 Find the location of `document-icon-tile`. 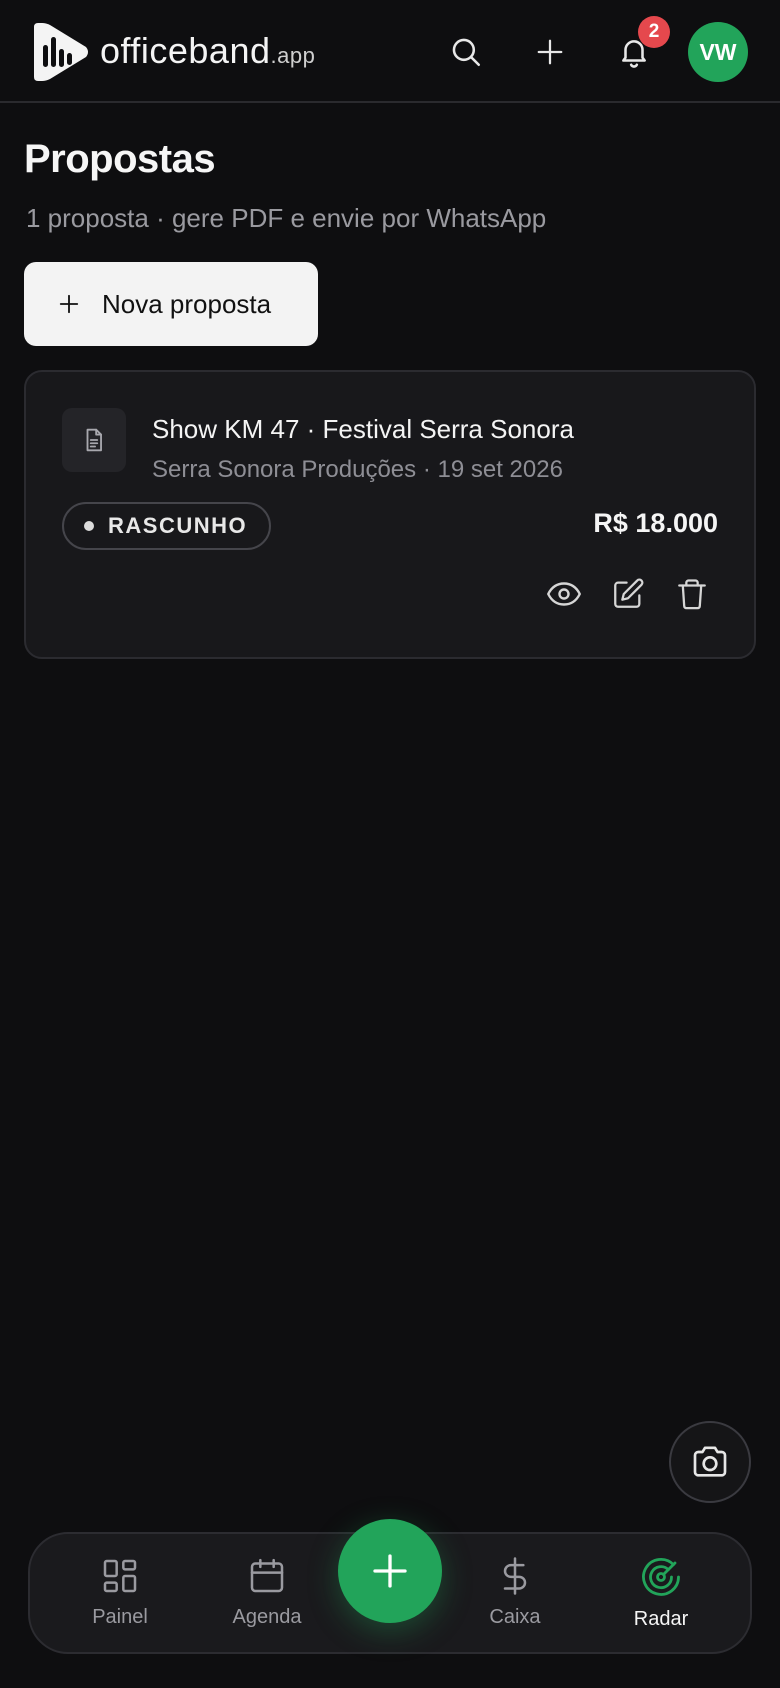

document-icon-tile is located at coordinates (94, 440).